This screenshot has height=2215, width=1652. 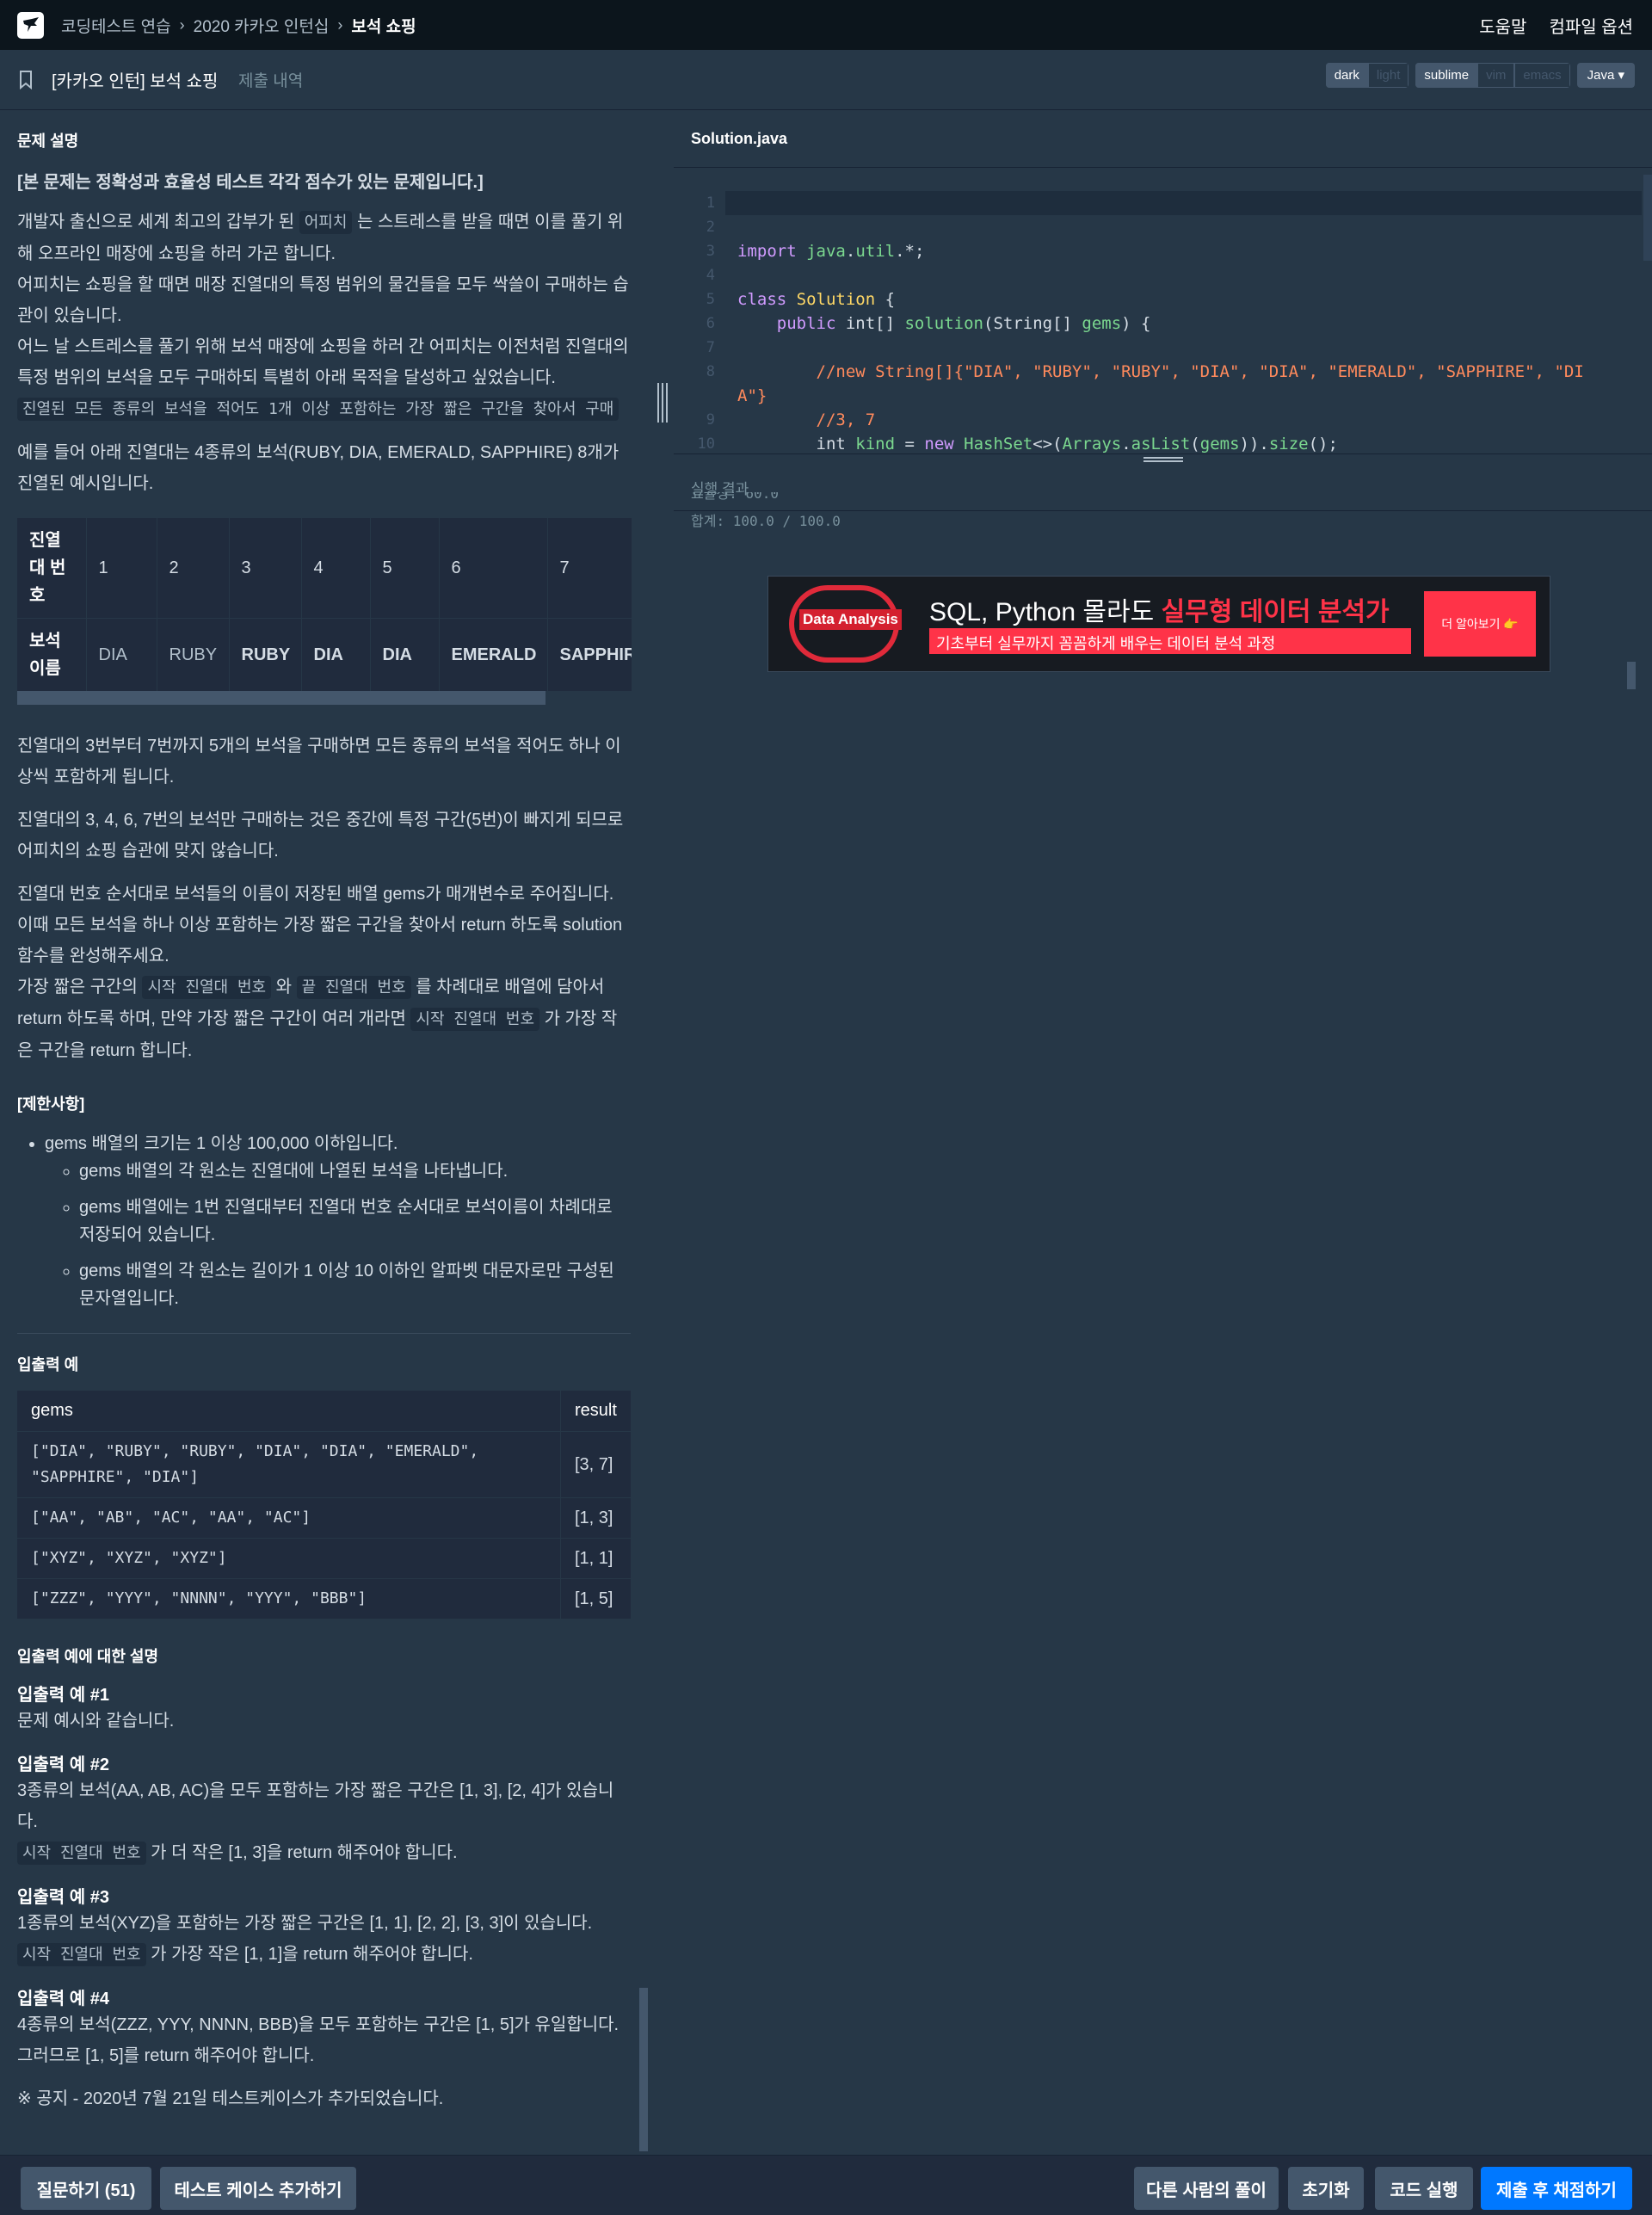 I want to click on table-row: ["XYZ", "XYZ", "XYZ"] [1, 1], so click(x=324, y=1558).